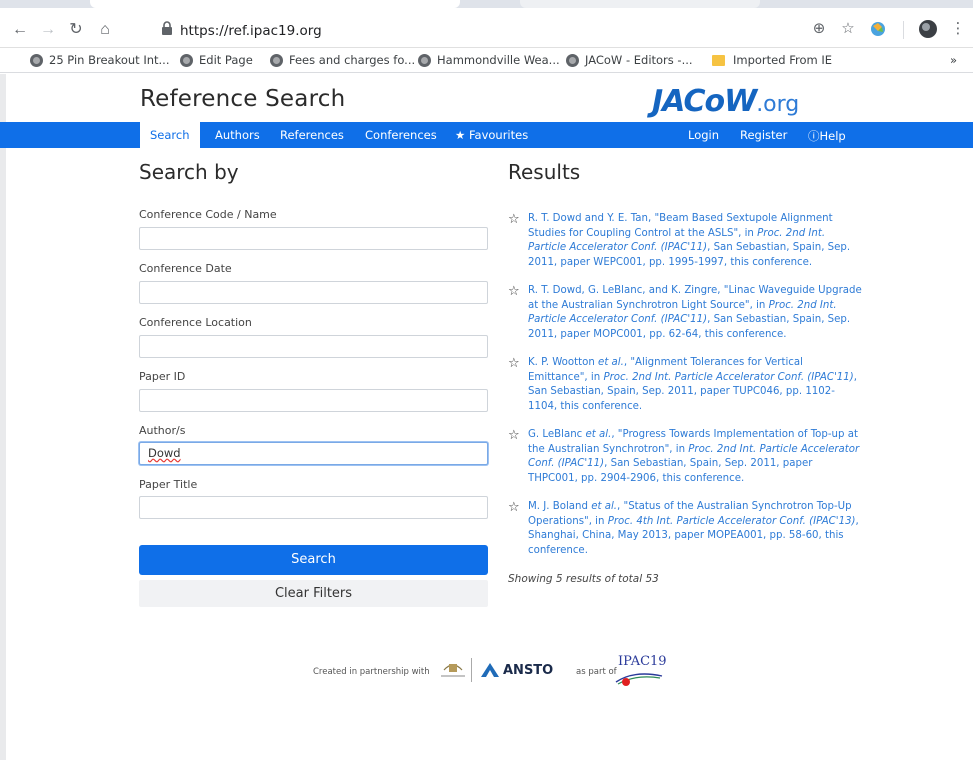 The height and width of the screenshot is (760, 973). What do you see at coordinates (641, 670) in the screenshot?
I see `ipac19-logo: IPAC19` at bounding box center [641, 670].